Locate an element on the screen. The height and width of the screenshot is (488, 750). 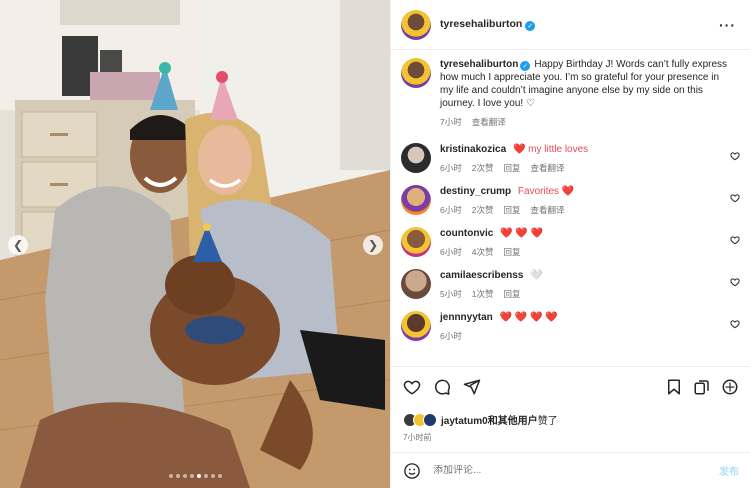
post-comment-button: 发布 is located at coordinates (729, 470).